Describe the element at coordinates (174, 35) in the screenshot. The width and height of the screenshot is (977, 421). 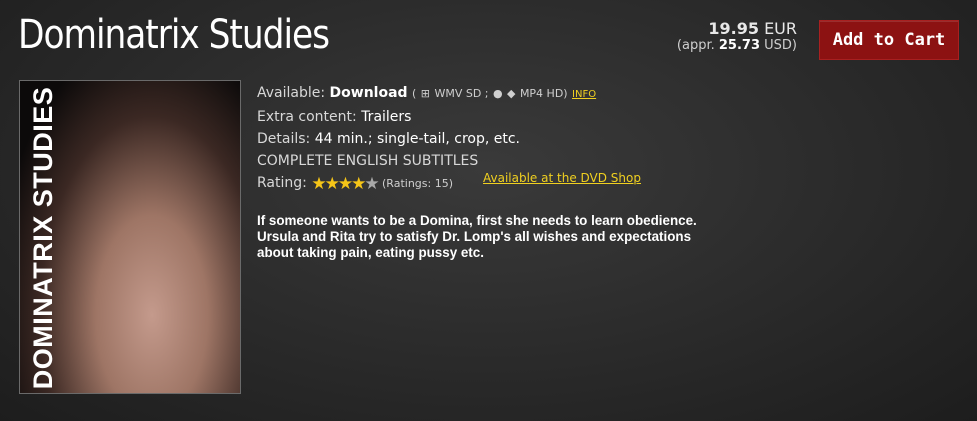
I see `product-title: Dominatrix Studies` at that location.